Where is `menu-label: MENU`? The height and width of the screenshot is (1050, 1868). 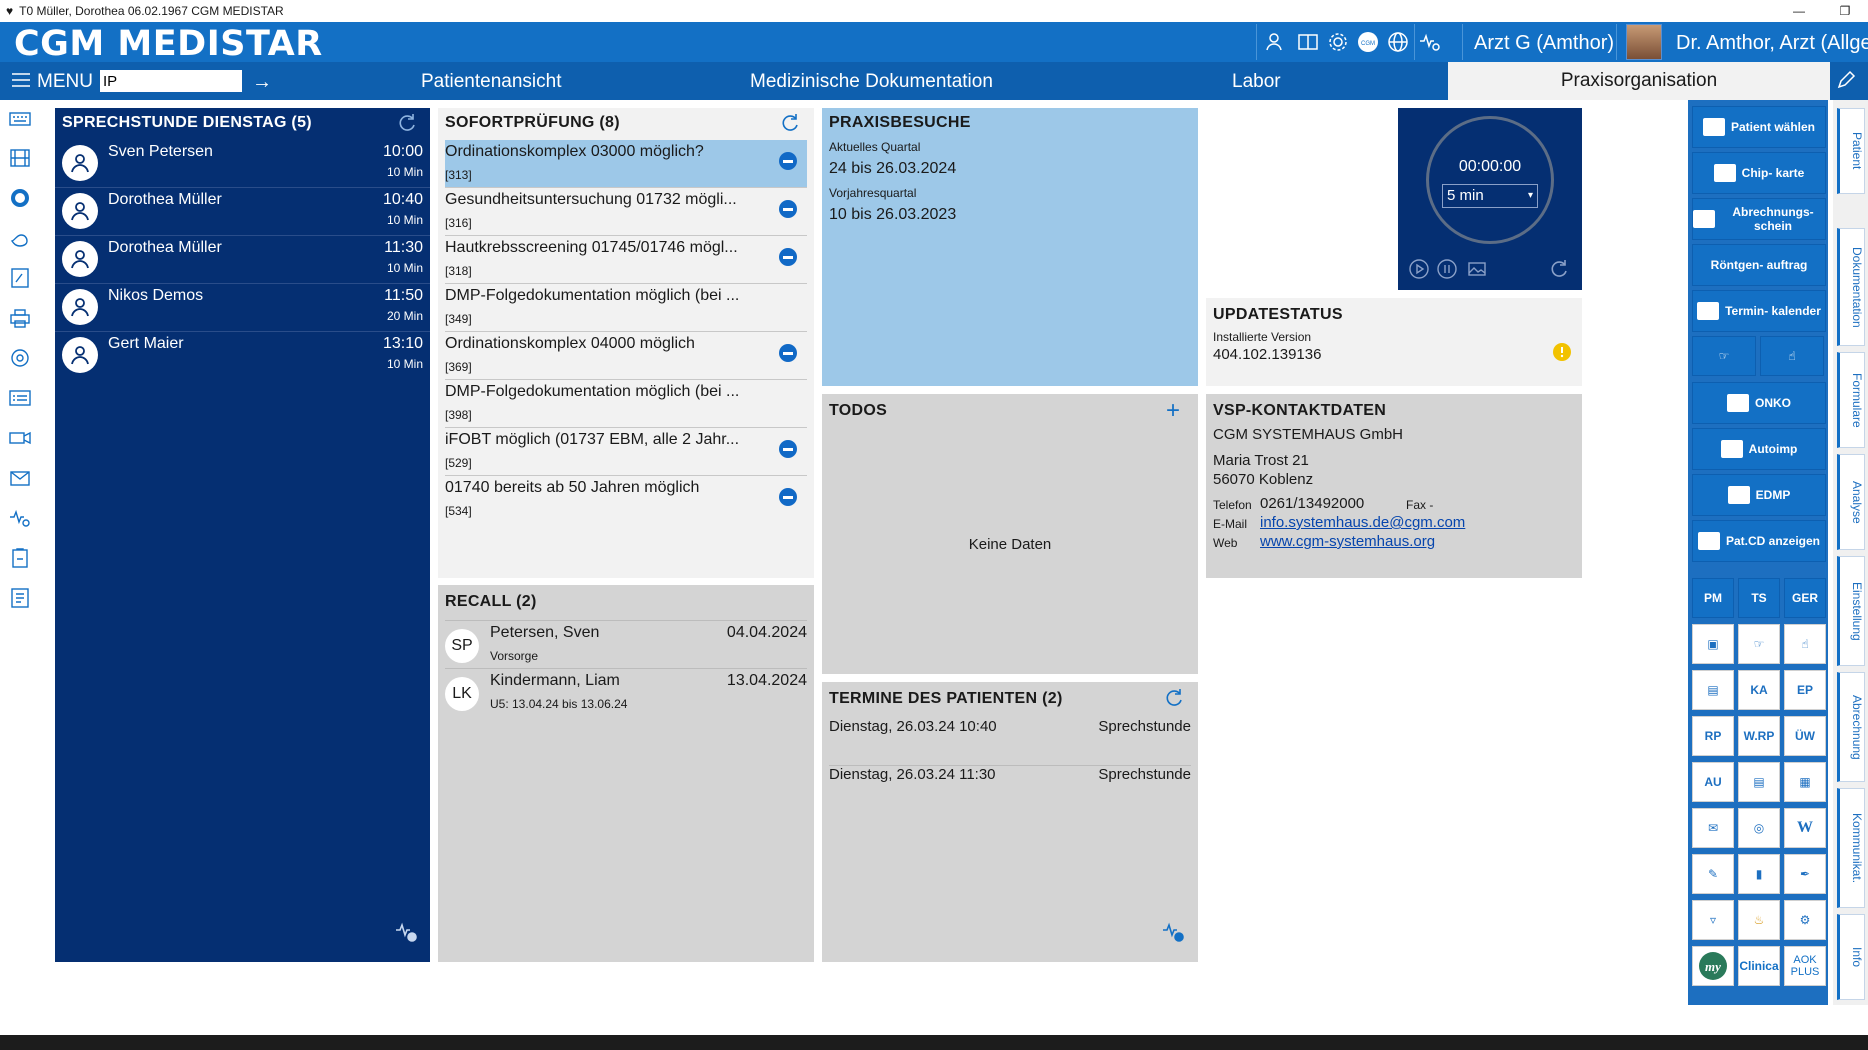
menu-label: MENU is located at coordinates (65, 82).